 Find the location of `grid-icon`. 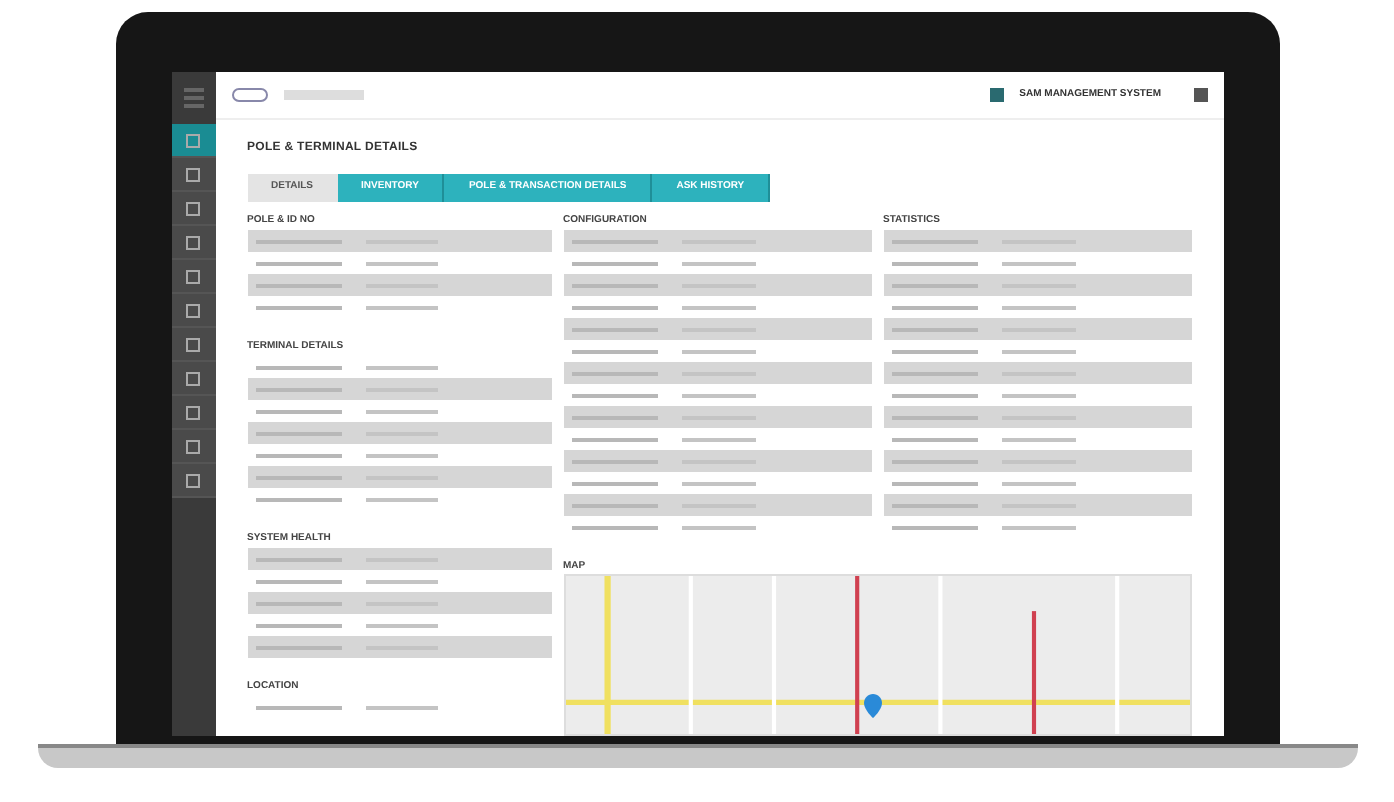

grid-icon is located at coordinates (1200, 95).